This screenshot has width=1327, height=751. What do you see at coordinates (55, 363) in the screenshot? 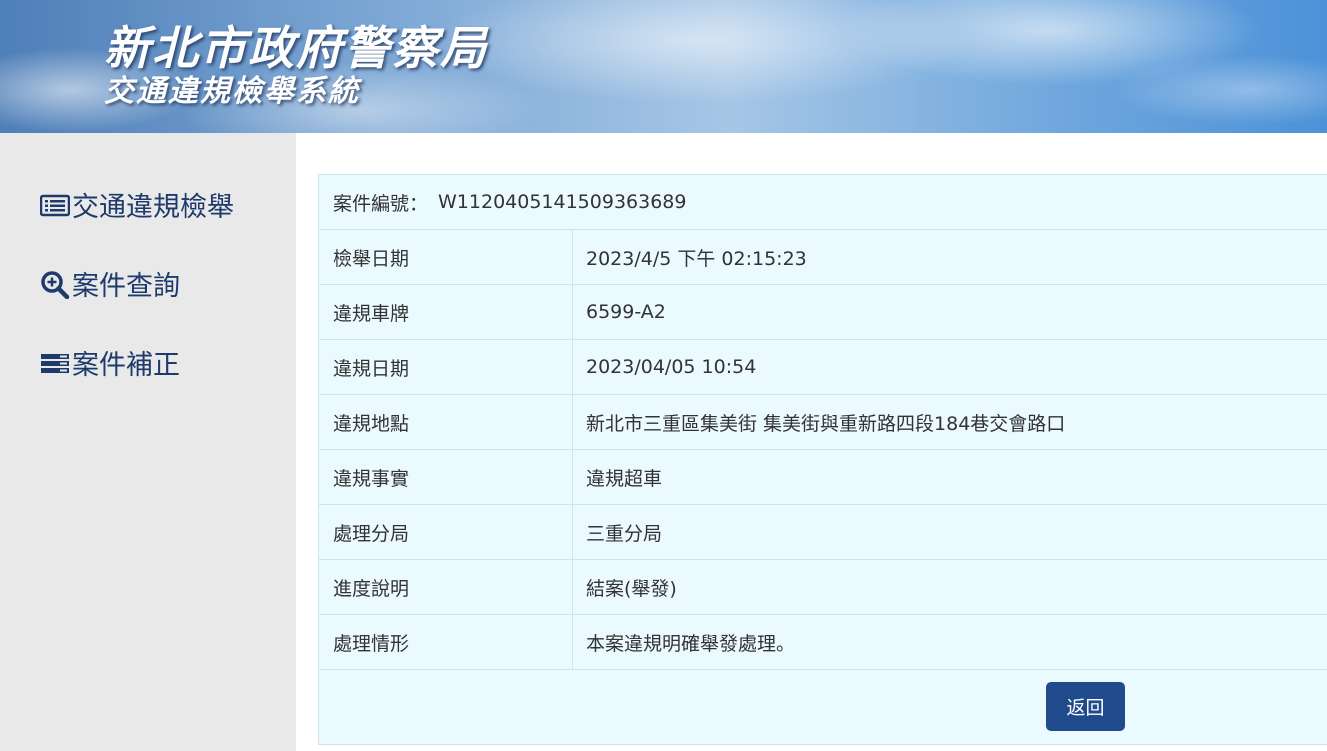
I see `server-icon` at bounding box center [55, 363].